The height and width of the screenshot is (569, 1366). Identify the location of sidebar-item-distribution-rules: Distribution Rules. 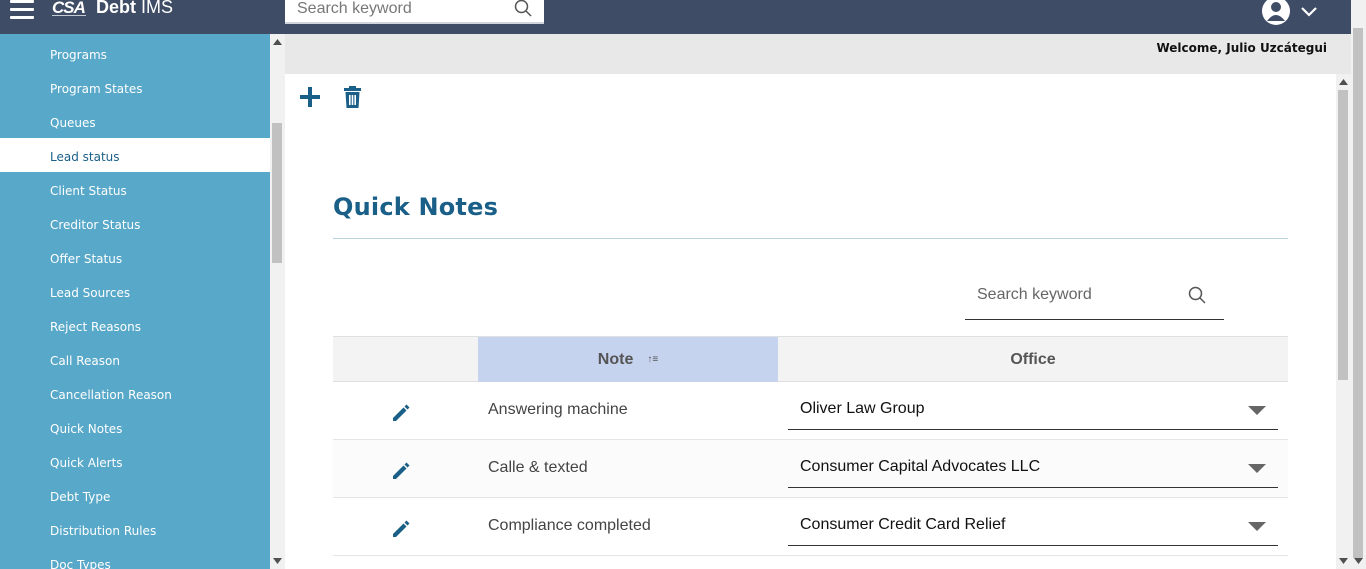
(135, 529).